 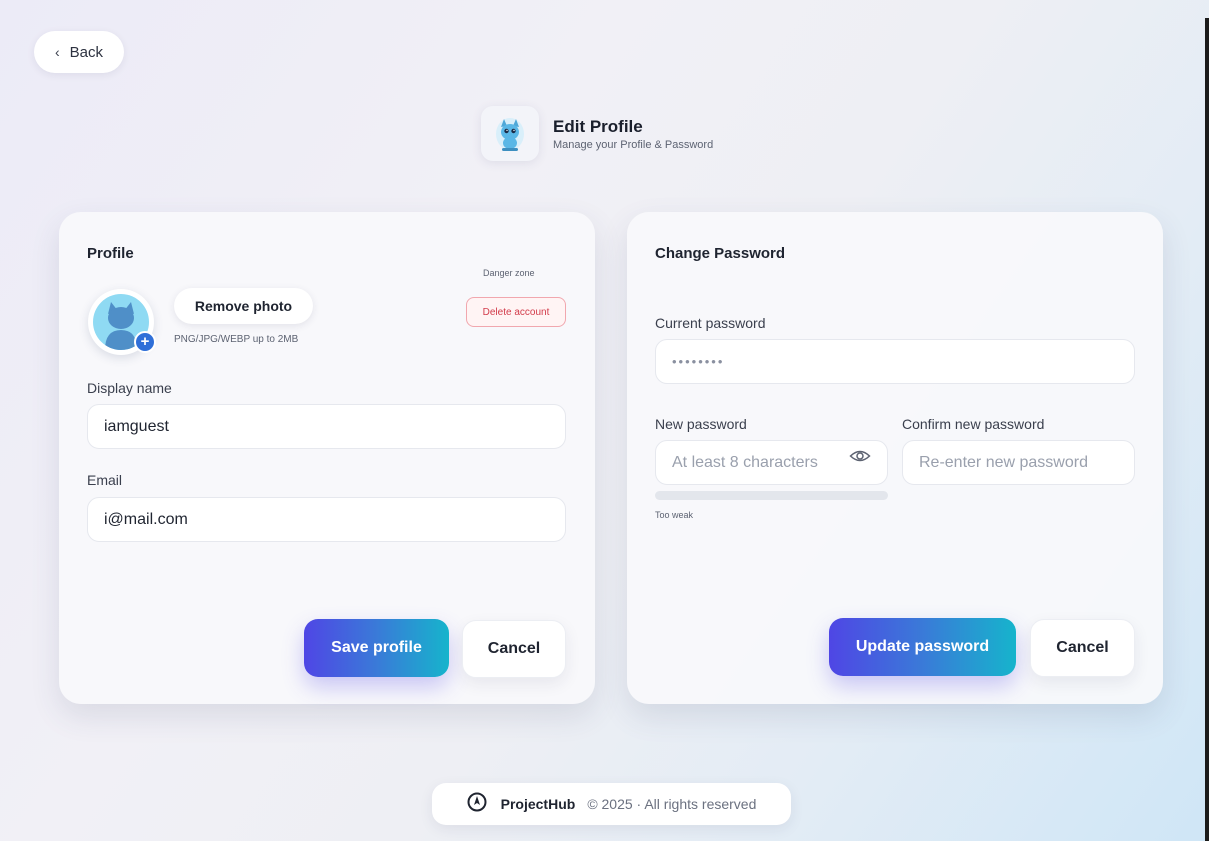 What do you see at coordinates (243, 306) in the screenshot?
I see `remove-photo-button: Remove photo` at bounding box center [243, 306].